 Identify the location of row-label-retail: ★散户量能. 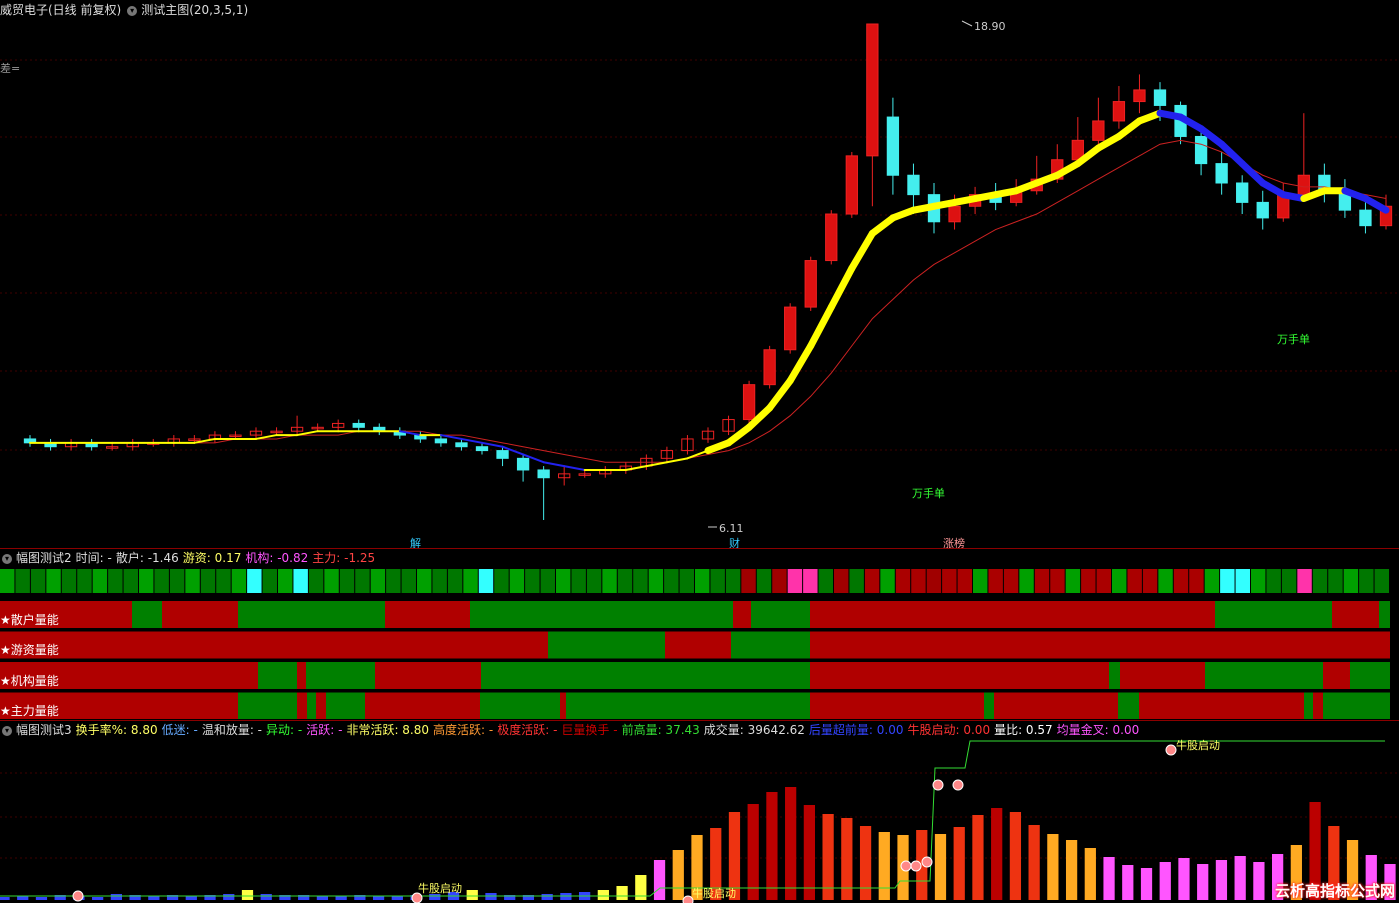
(29, 620).